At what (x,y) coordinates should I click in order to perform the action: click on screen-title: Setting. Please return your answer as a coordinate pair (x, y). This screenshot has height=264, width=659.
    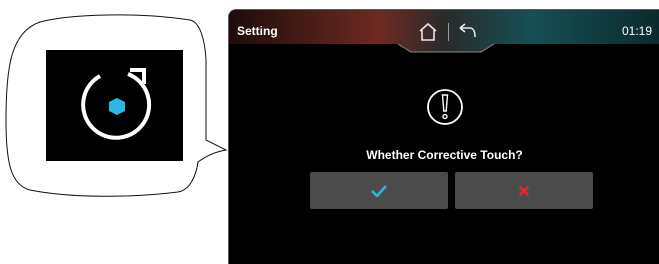
    Looking at the image, I should click on (257, 31).